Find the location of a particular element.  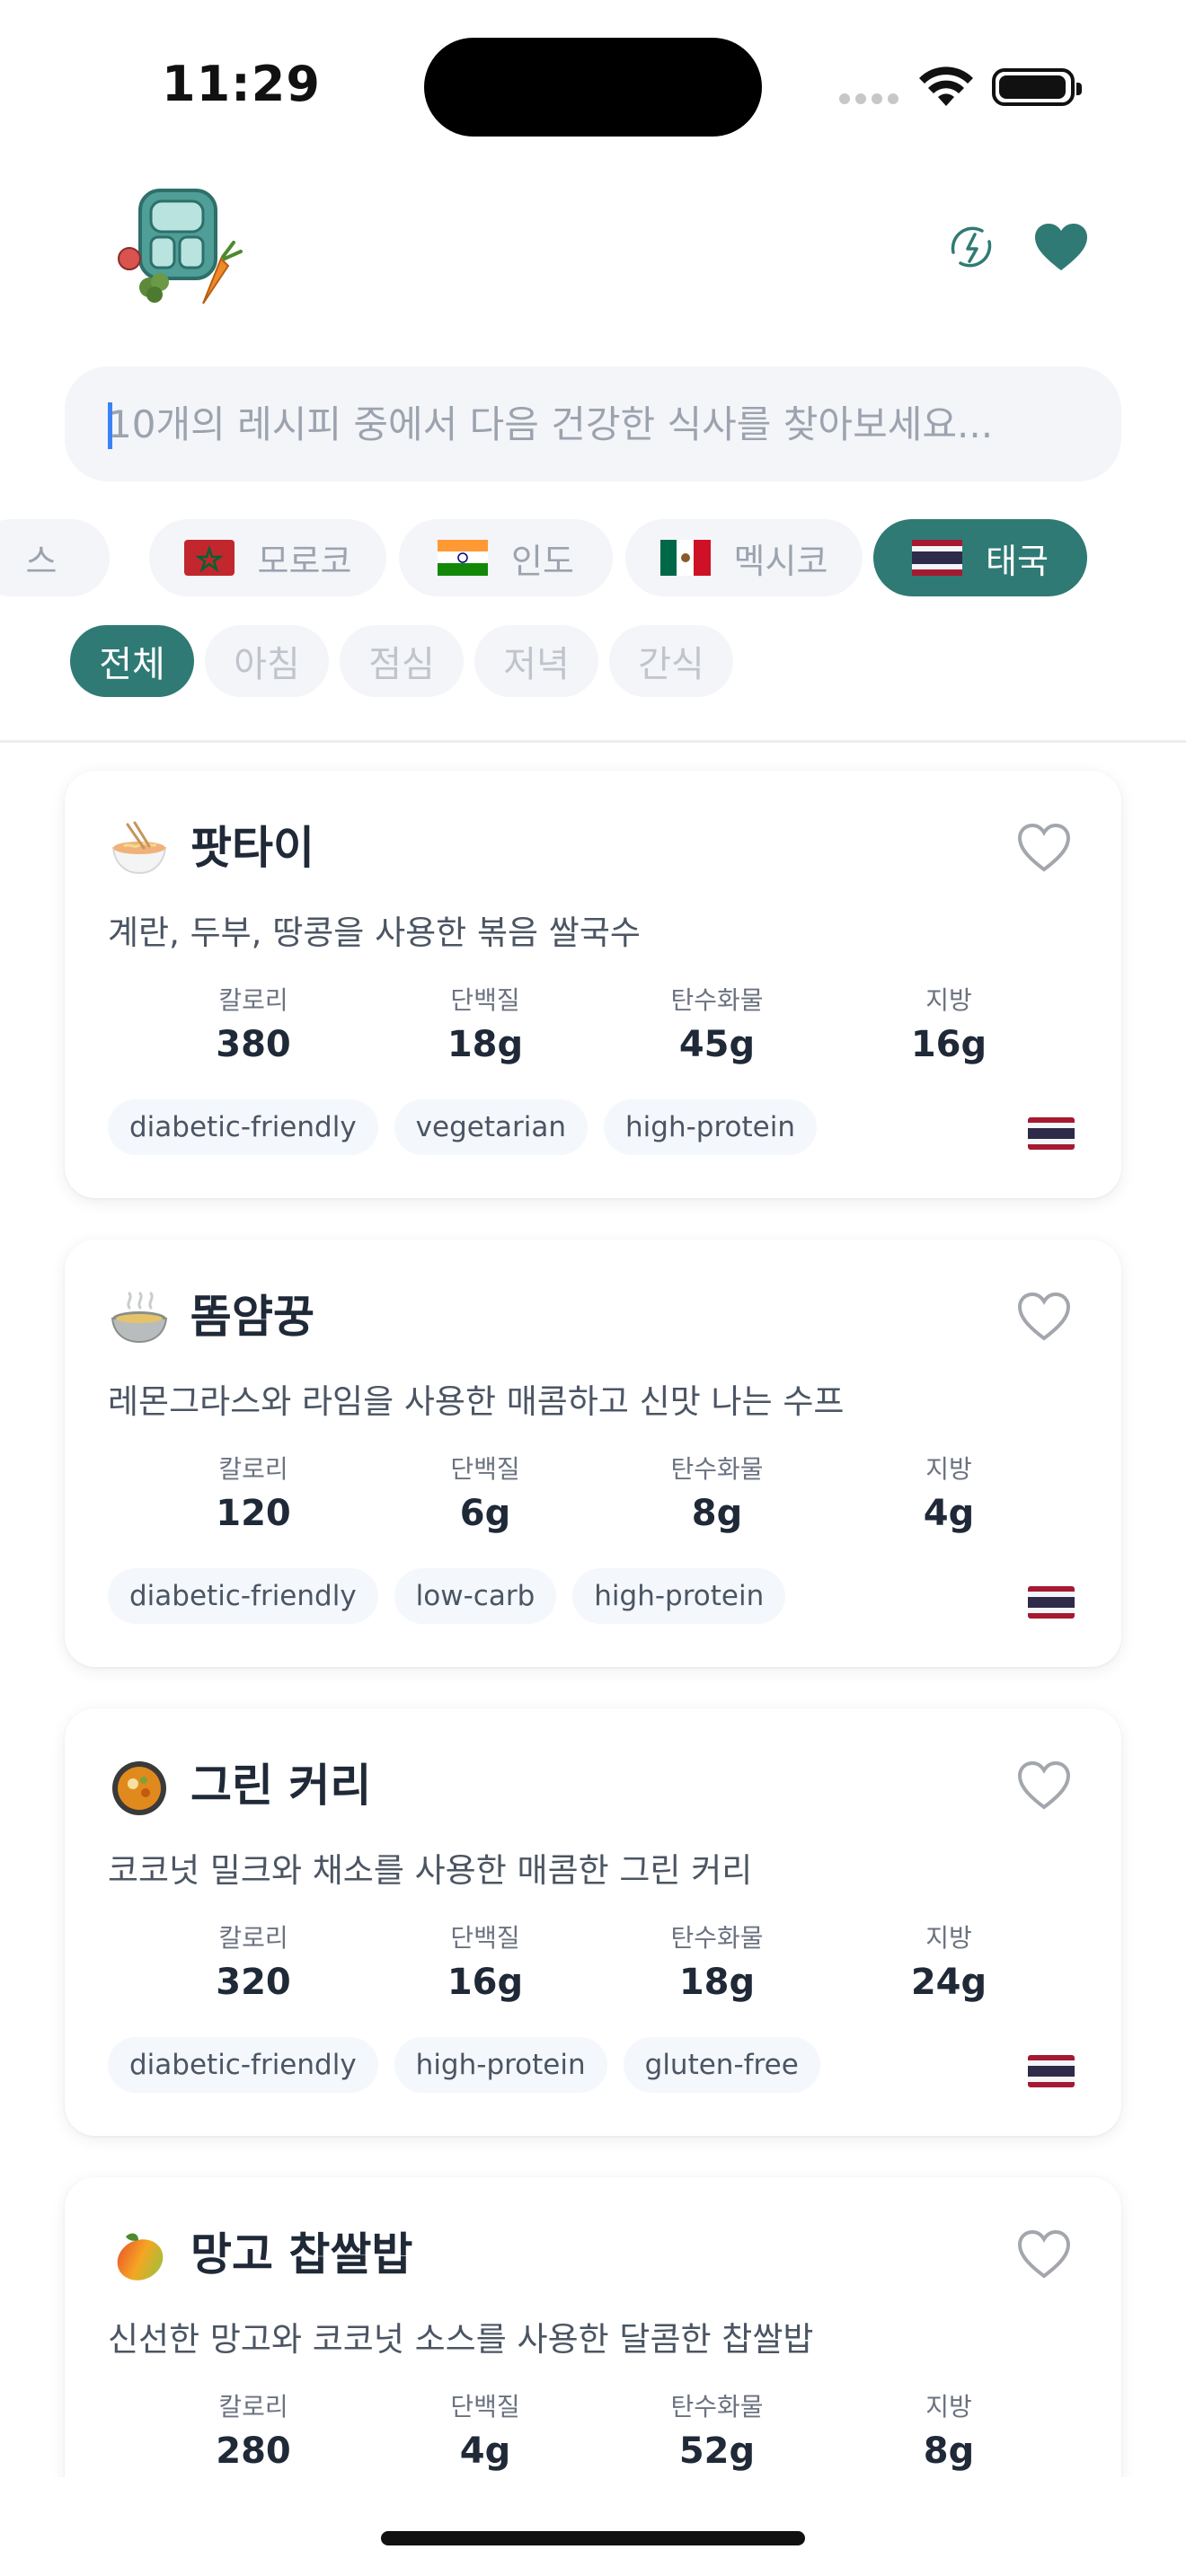

nutrition-fat: 지방 24g is located at coordinates (949, 1961).